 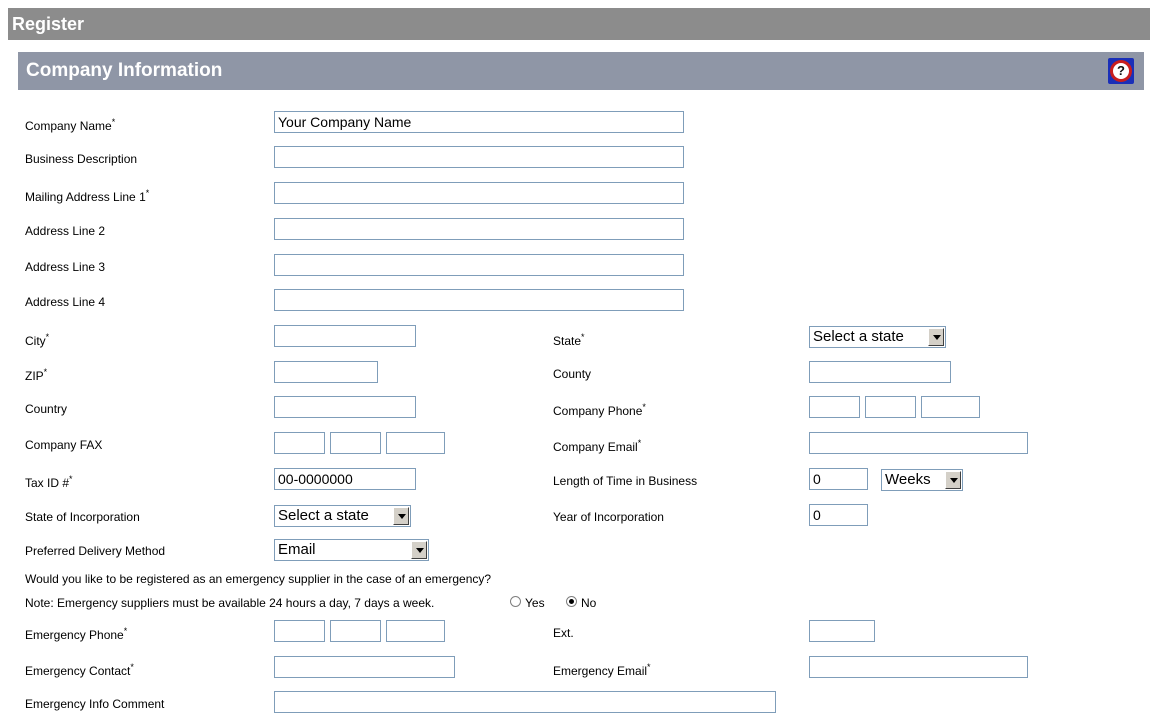 What do you see at coordinates (64, 445) in the screenshot?
I see `company-fax-label: Company FAX` at bounding box center [64, 445].